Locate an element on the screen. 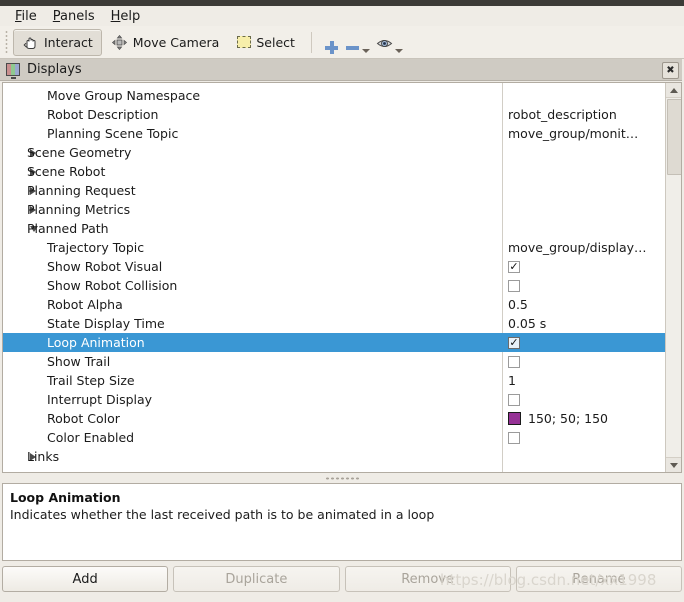  scrollbar-thumb is located at coordinates (674, 137).